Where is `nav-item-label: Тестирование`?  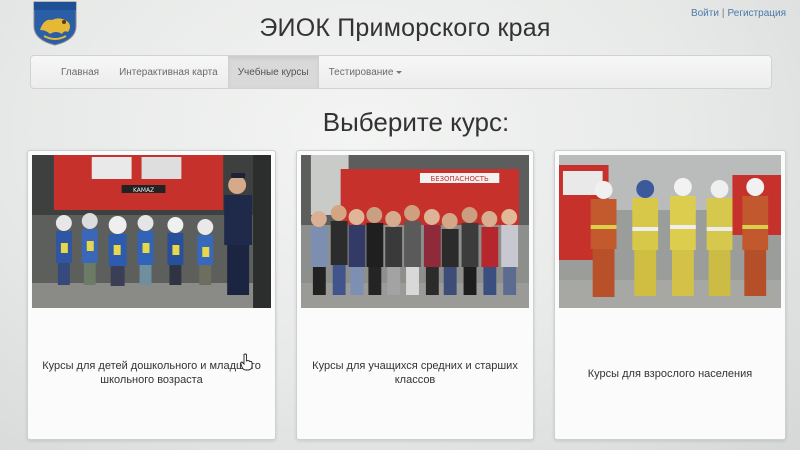 nav-item-label: Тестирование is located at coordinates (361, 72).